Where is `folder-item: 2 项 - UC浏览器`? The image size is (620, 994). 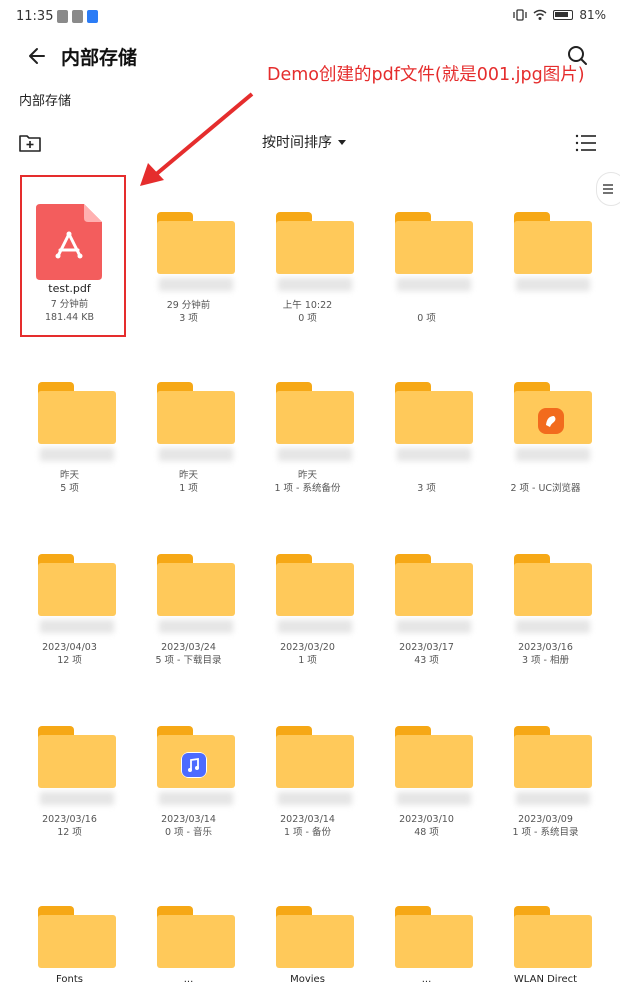
folder-item: 2 项 - UC浏览器 is located at coordinates (545, 425).